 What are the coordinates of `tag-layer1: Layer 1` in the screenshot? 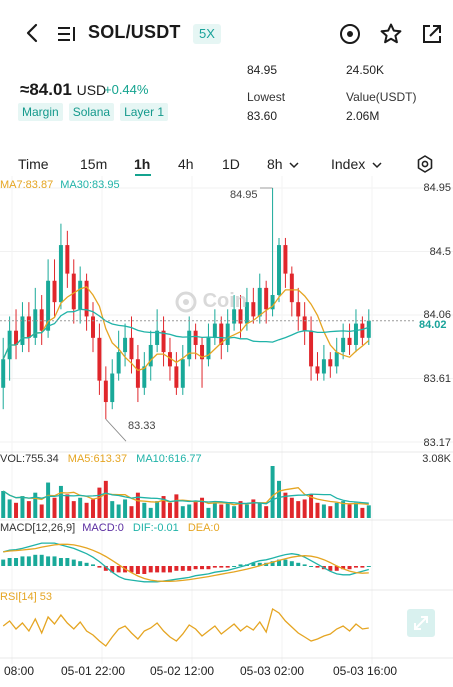 It's located at (144, 112).